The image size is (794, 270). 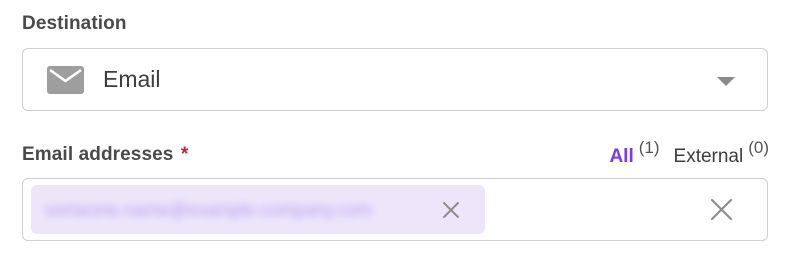 I want to click on email-chip: someone.name@example-company.com, so click(x=258, y=209).